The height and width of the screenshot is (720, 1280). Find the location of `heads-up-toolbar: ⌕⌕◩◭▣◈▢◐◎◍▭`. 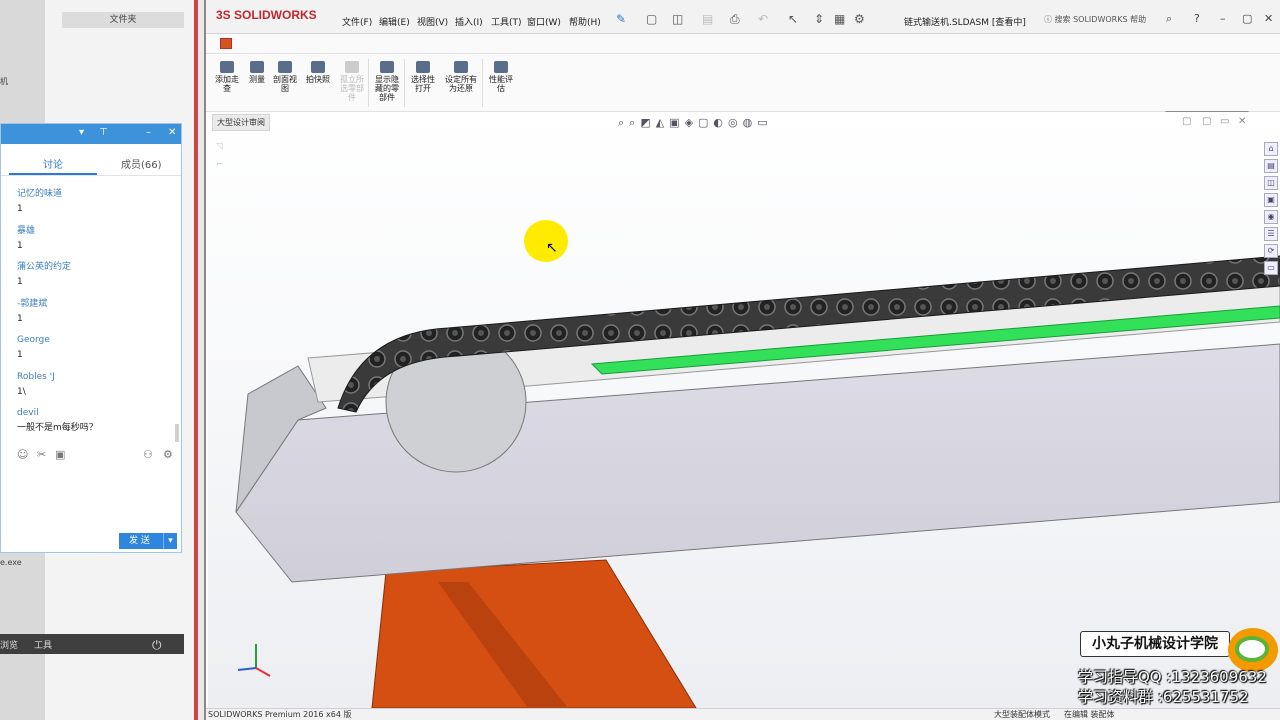

heads-up-toolbar: ⌕⌕◩◭▣◈▢◐◎◍▭ is located at coordinates (695, 123).